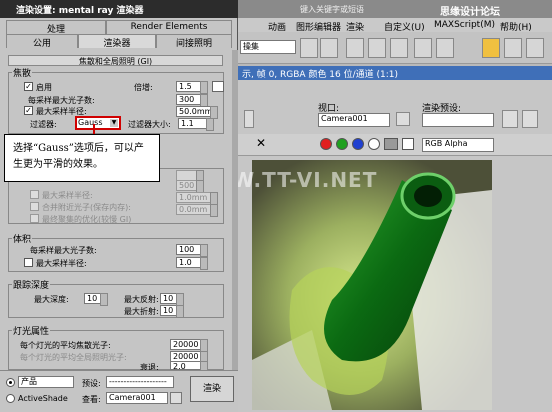 The height and width of the screenshot is (412, 552). What do you see at coordinates (530, 119) in the screenshot?
I see `environment-icon` at bounding box center [530, 119].